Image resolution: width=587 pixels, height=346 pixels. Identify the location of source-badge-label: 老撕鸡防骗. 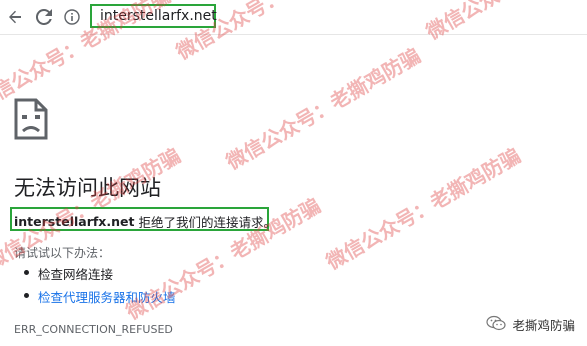
(543, 325).